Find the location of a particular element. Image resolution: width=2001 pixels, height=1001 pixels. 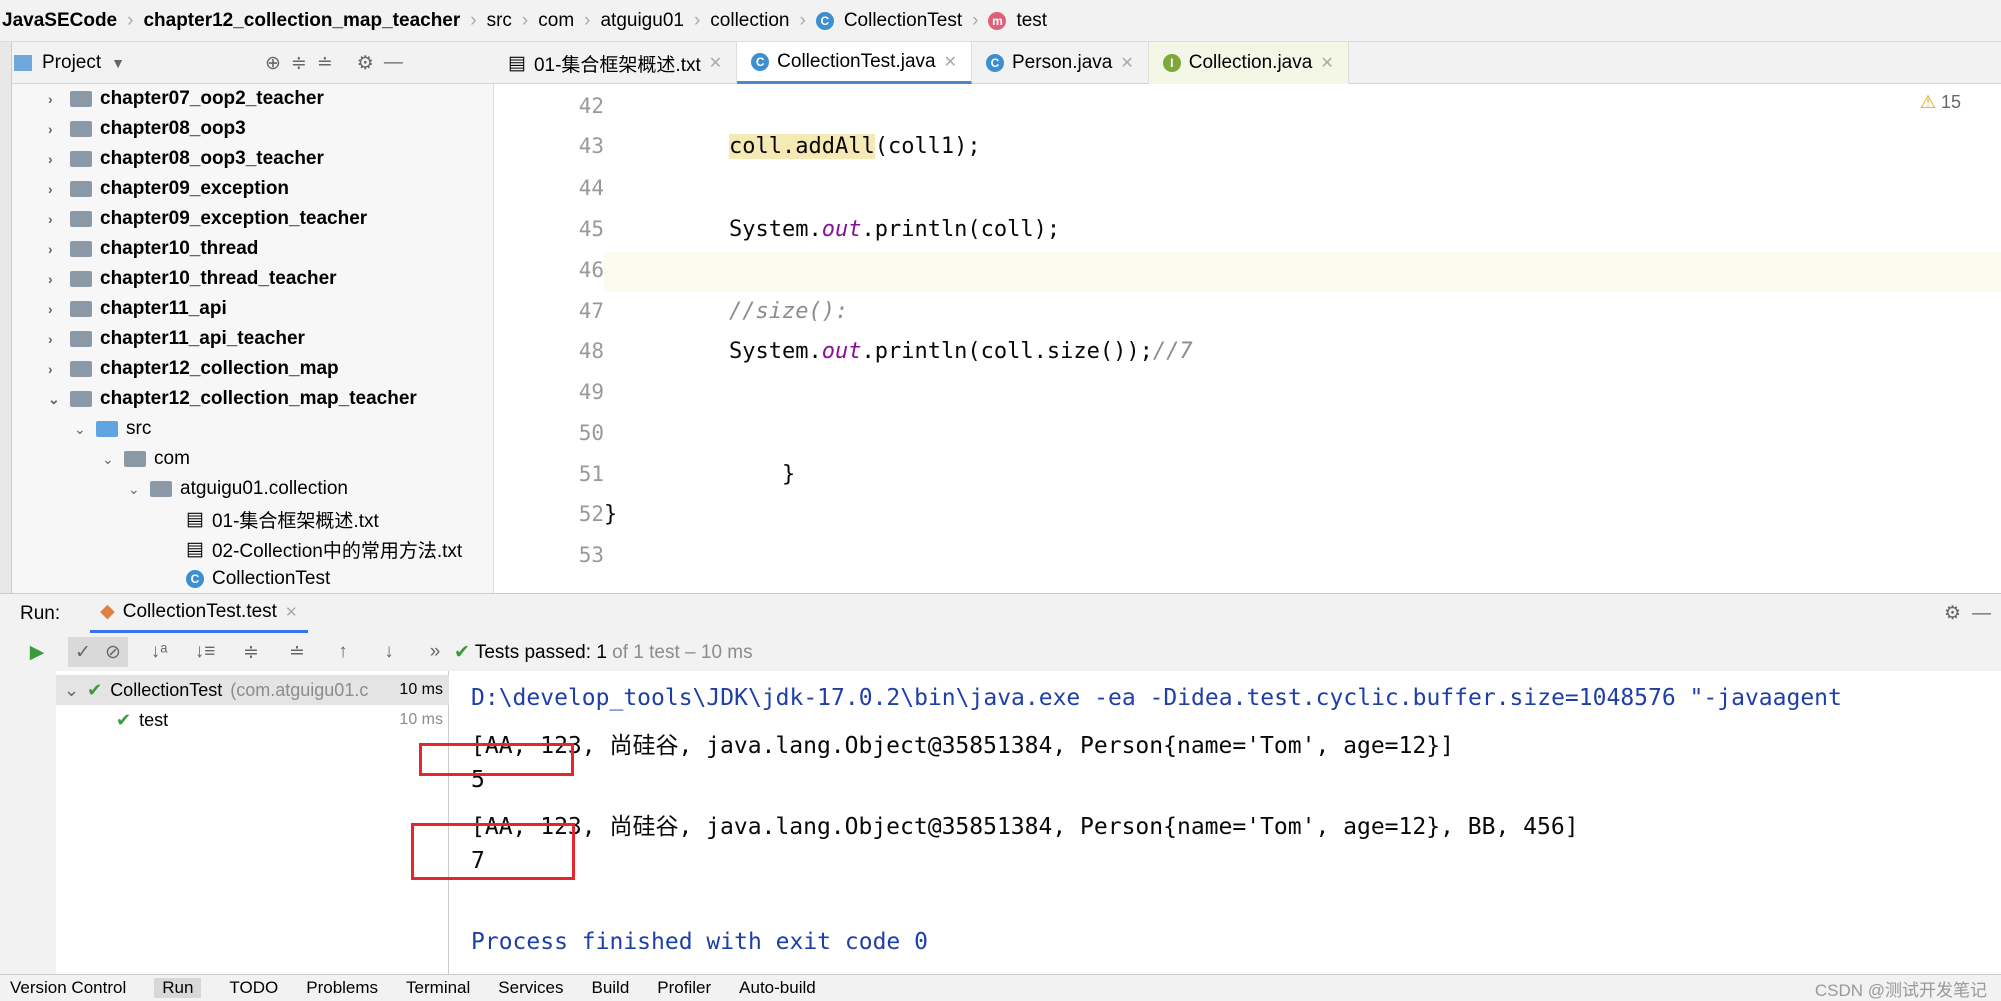

tool-profiler: Profiler is located at coordinates (684, 988).